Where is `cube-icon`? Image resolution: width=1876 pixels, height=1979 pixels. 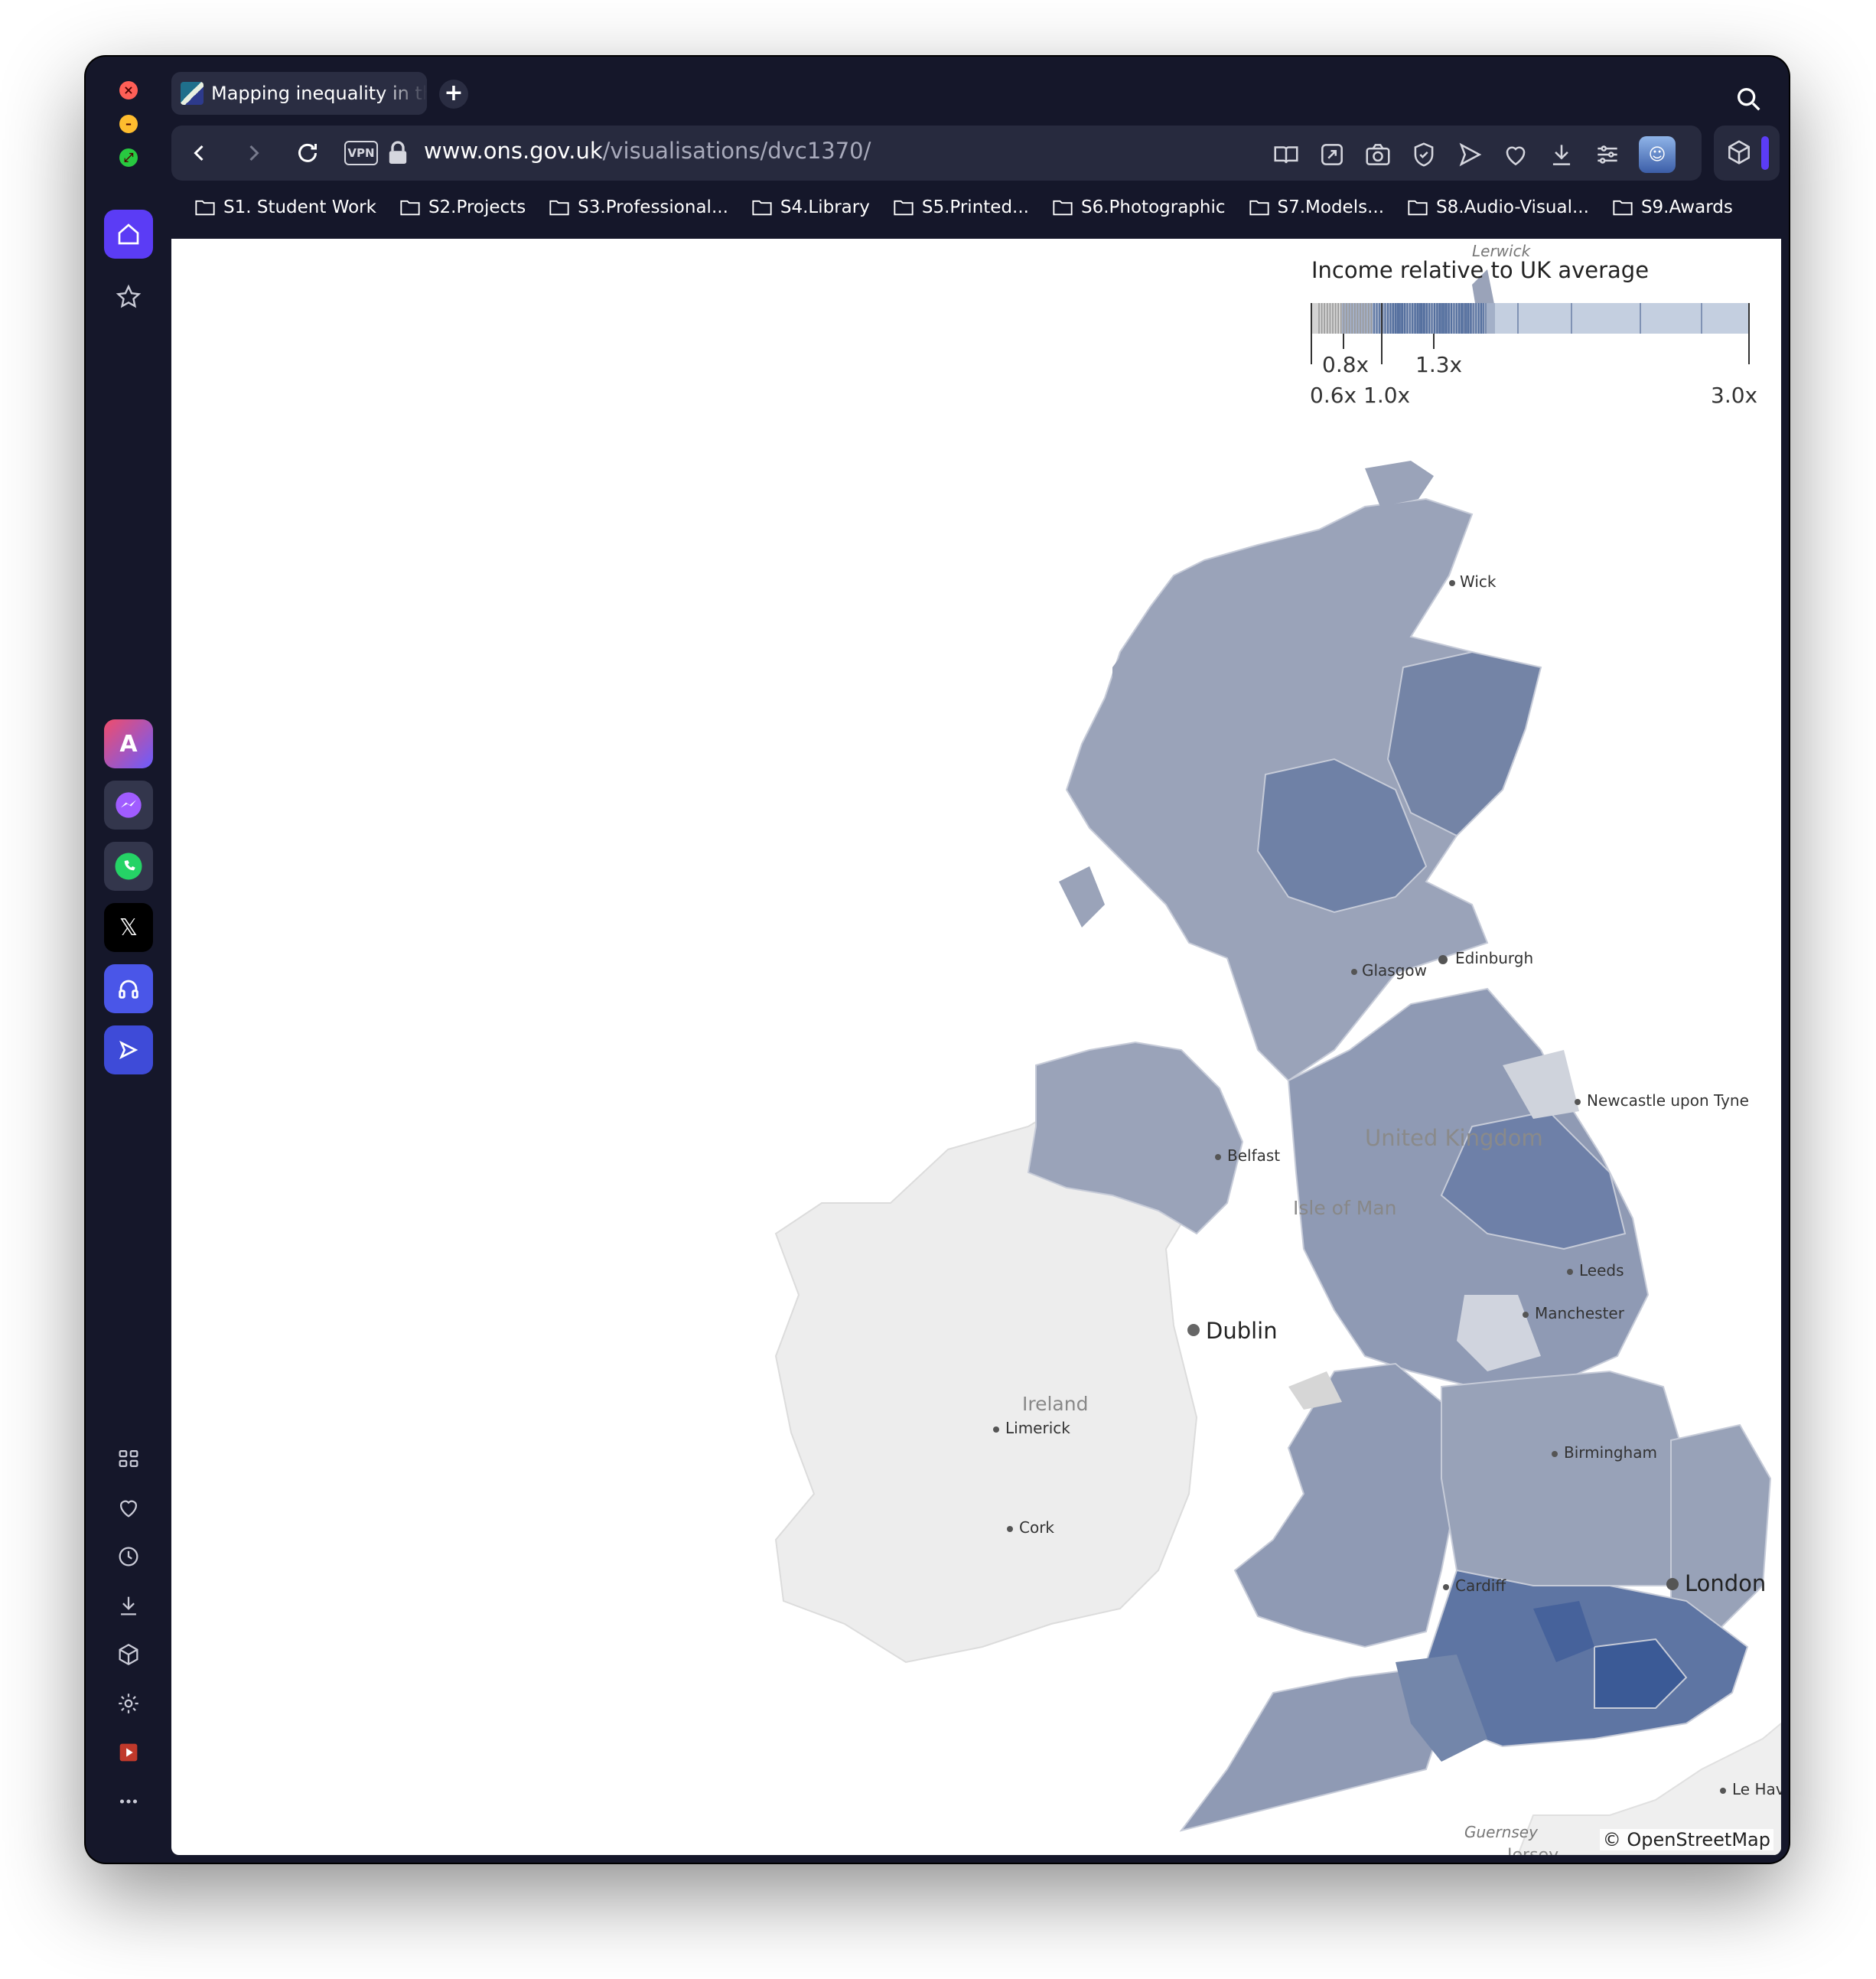
cube-icon is located at coordinates (1739, 152).